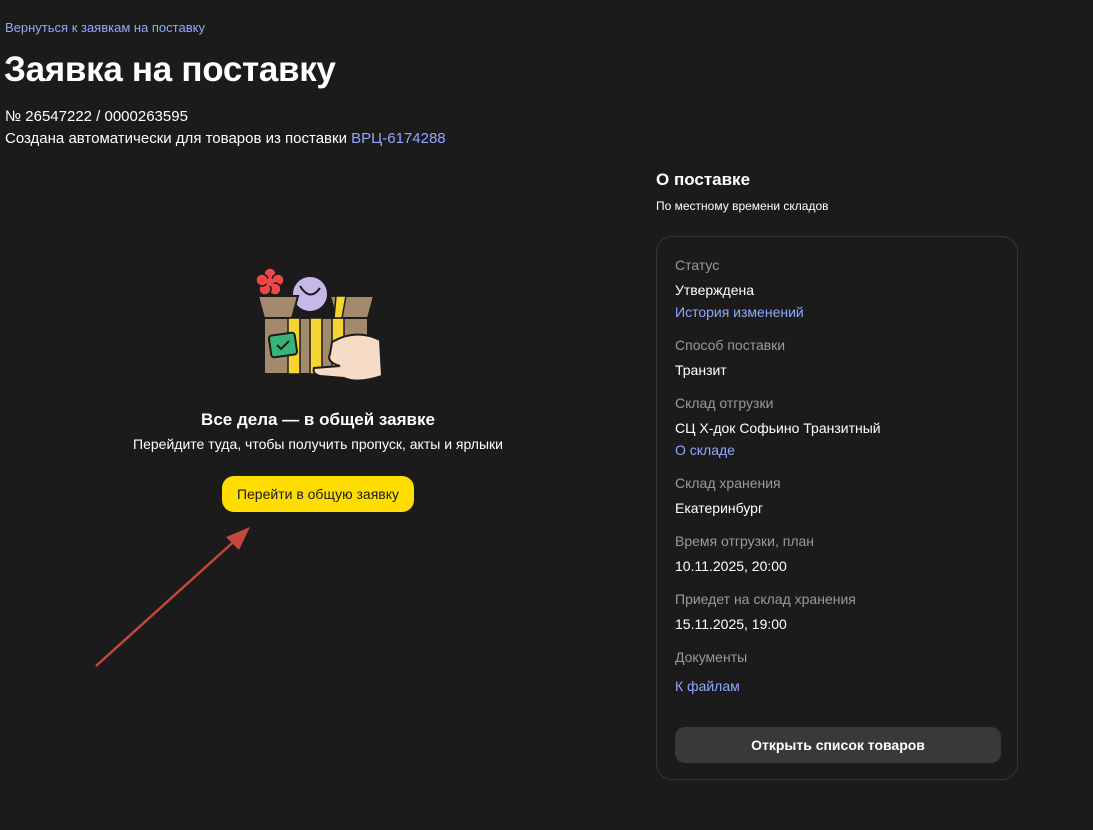 Image resolution: width=1093 pixels, height=830 pixels. I want to click on field-label: Время отгрузки, план, so click(745, 541).